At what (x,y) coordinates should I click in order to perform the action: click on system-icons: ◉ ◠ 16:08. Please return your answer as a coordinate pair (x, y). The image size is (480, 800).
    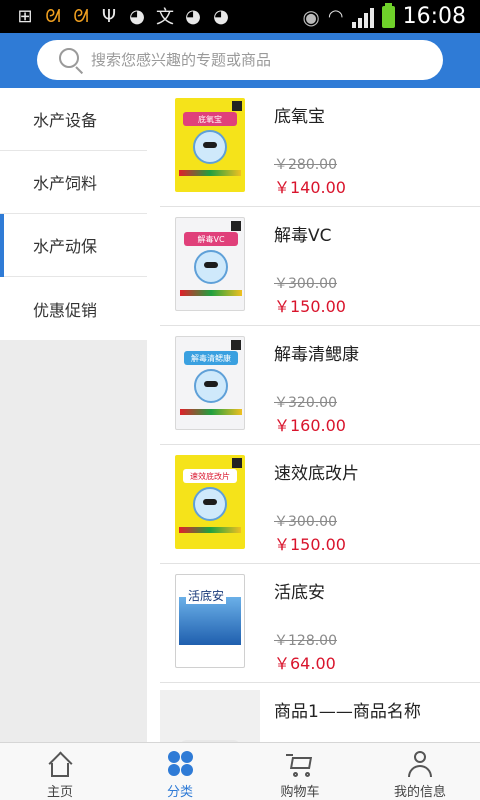
    Looking at the image, I should click on (384, 15).